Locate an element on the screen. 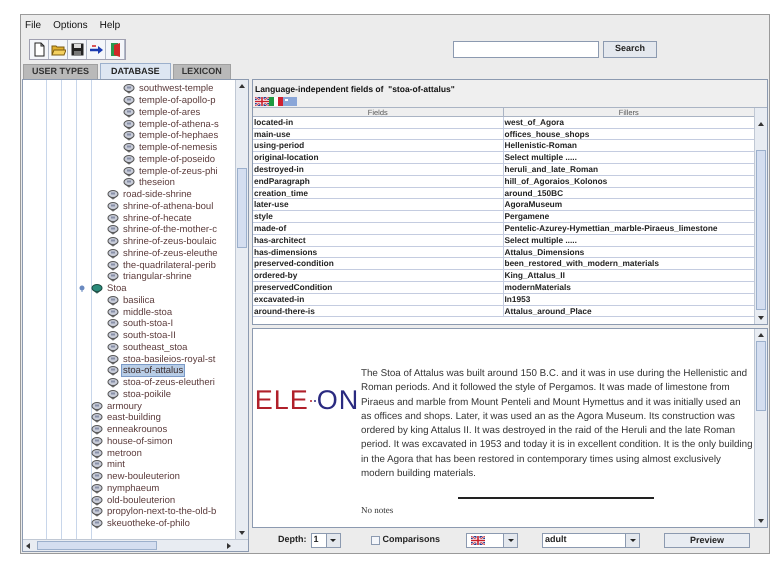 This screenshot has height=564, width=780. table-cell: using-period is located at coordinates (378, 146).